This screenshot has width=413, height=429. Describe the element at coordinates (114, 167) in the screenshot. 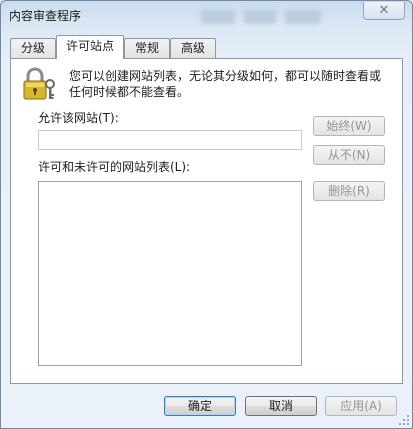

I see `site-list-label: 许可和未许可的网站列表(L):` at that location.